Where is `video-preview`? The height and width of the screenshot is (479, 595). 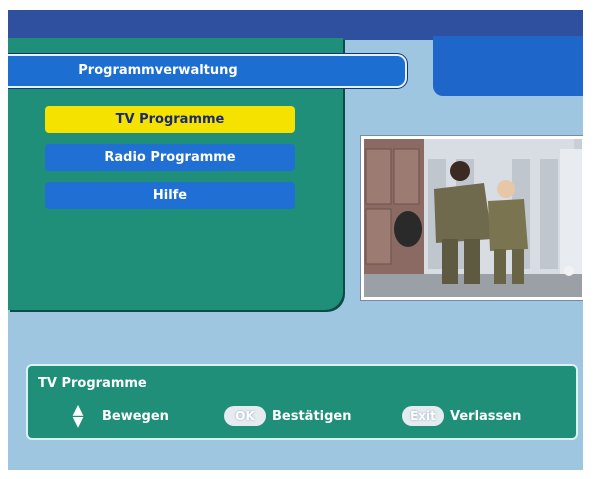 video-preview is located at coordinates (472, 218).